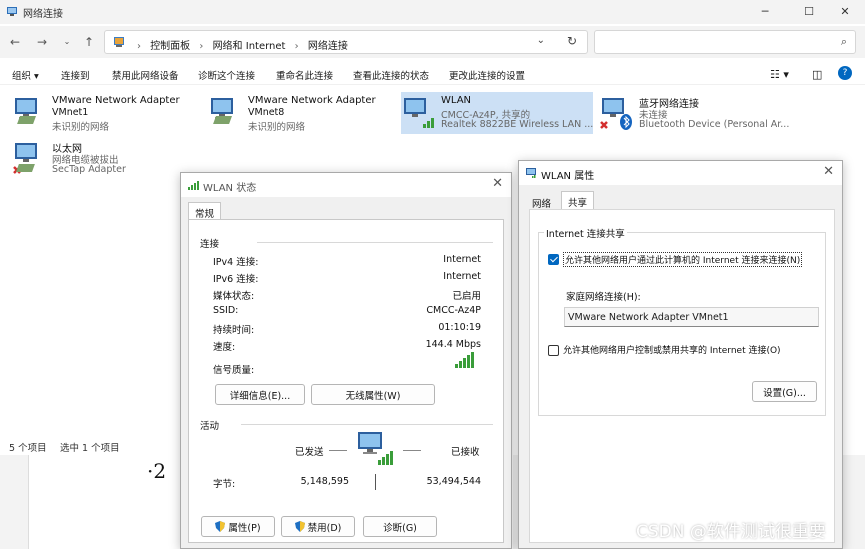  I want to click on dialog-title: WLAN 属性, so click(568, 176).